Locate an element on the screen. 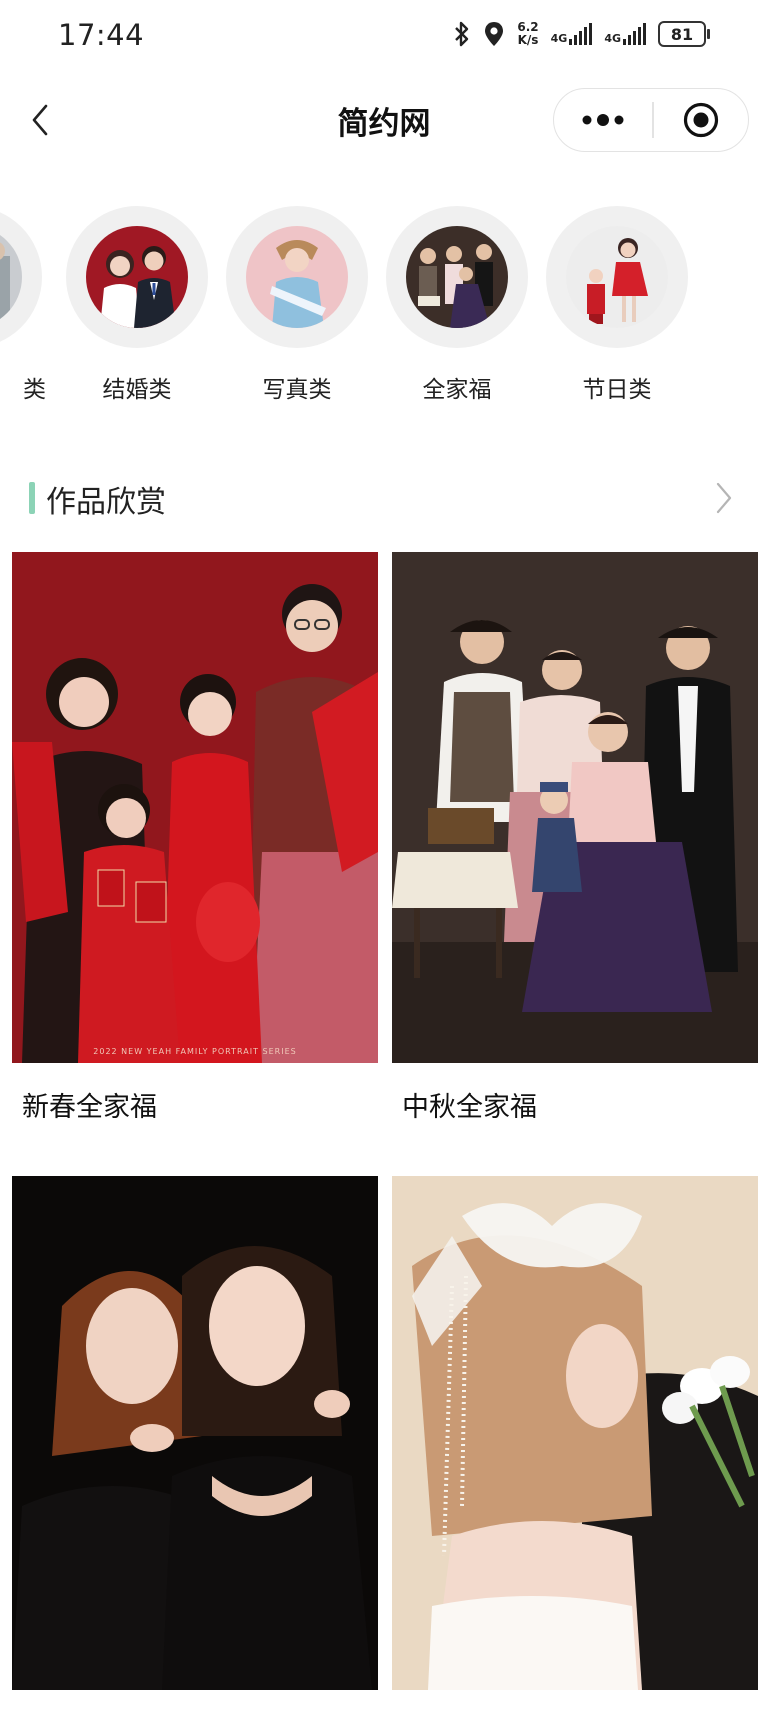 This screenshot has height=1712, width=768. category-item: 结婚类 is located at coordinates (137, 305).